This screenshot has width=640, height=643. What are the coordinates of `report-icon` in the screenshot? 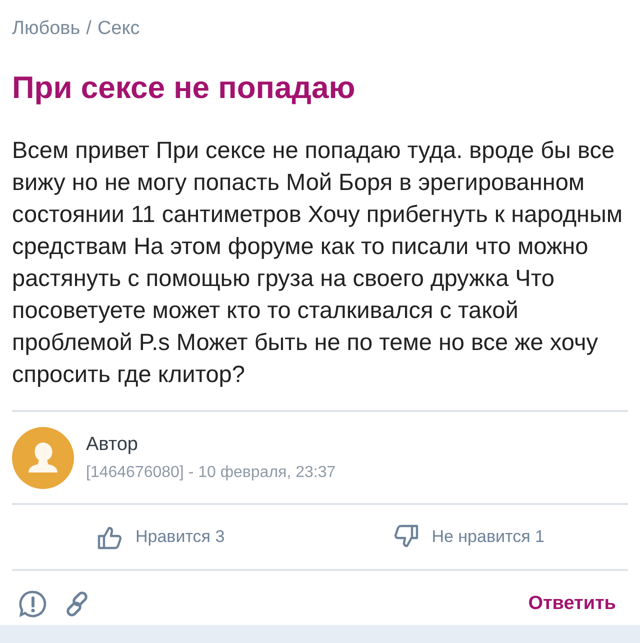 It's located at (33, 604).